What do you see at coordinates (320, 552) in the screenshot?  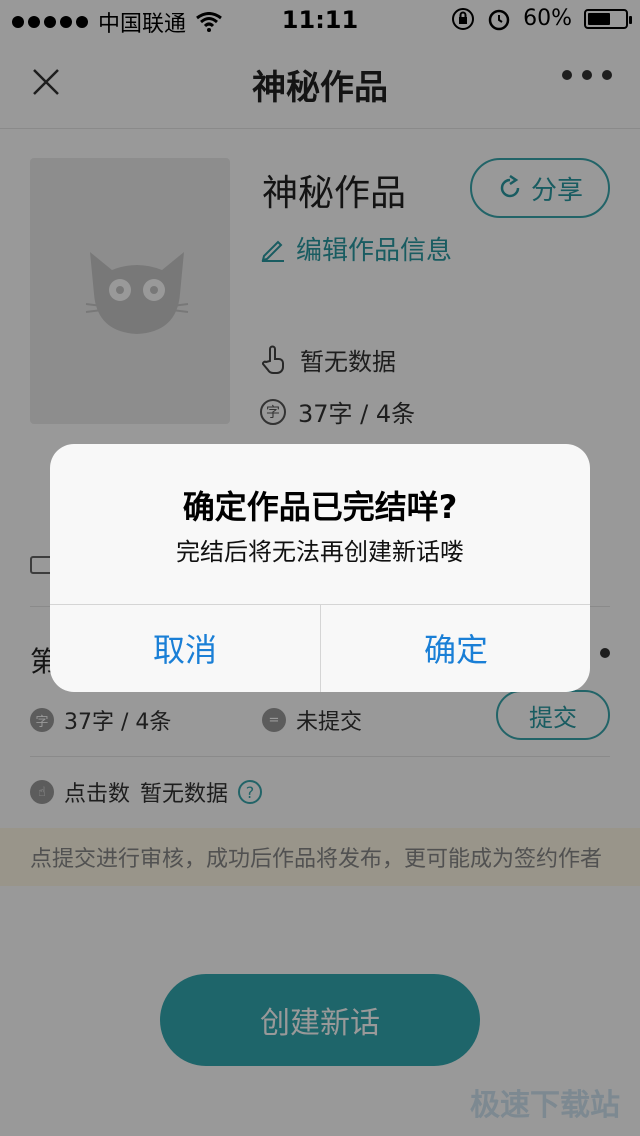 I see `dialog-message: 完结后将无法再创建新话喽` at bounding box center [320, 552].